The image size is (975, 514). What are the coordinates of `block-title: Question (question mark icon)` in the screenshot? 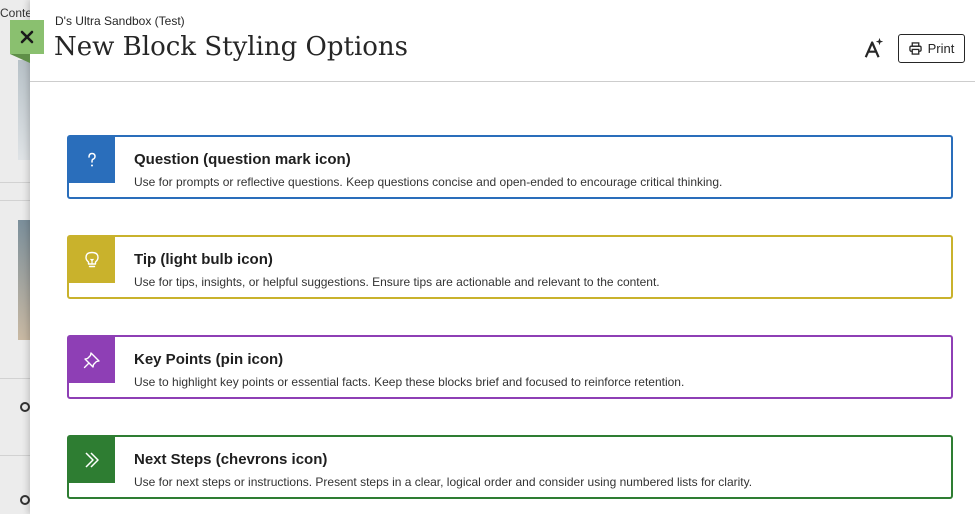 It's located at (242, 159).